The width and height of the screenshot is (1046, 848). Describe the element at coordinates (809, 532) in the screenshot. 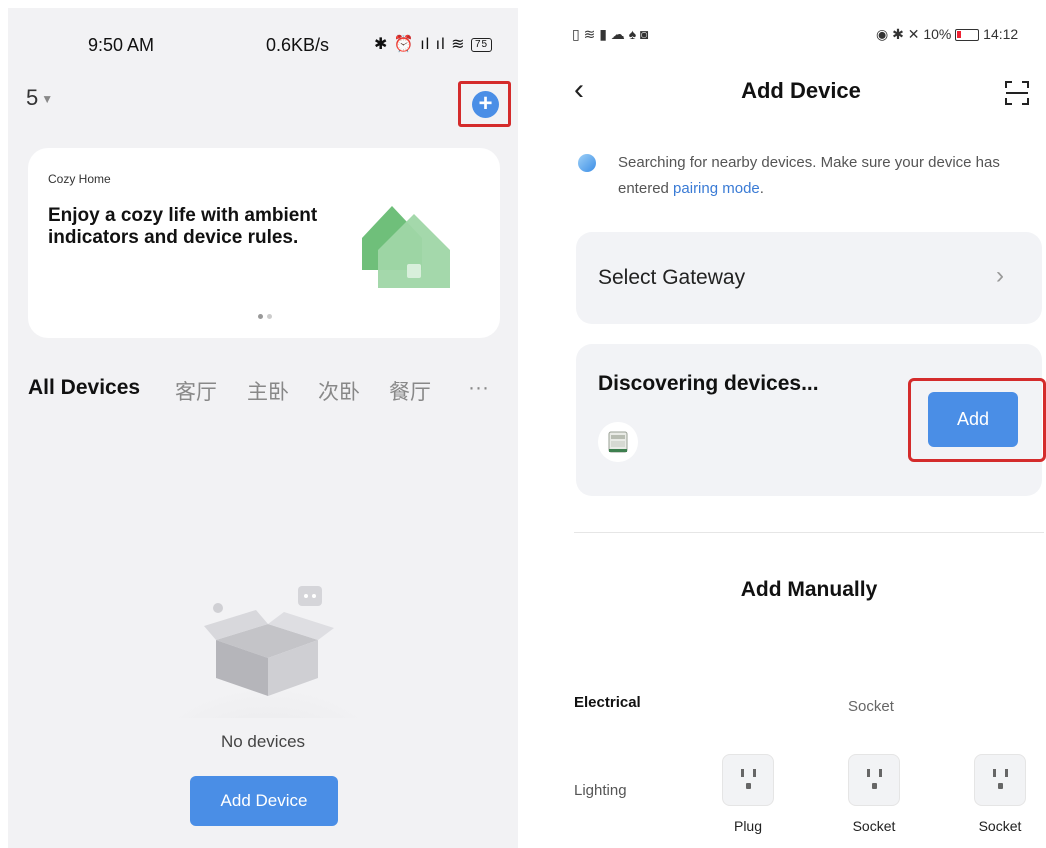

I see `divider` at that location.